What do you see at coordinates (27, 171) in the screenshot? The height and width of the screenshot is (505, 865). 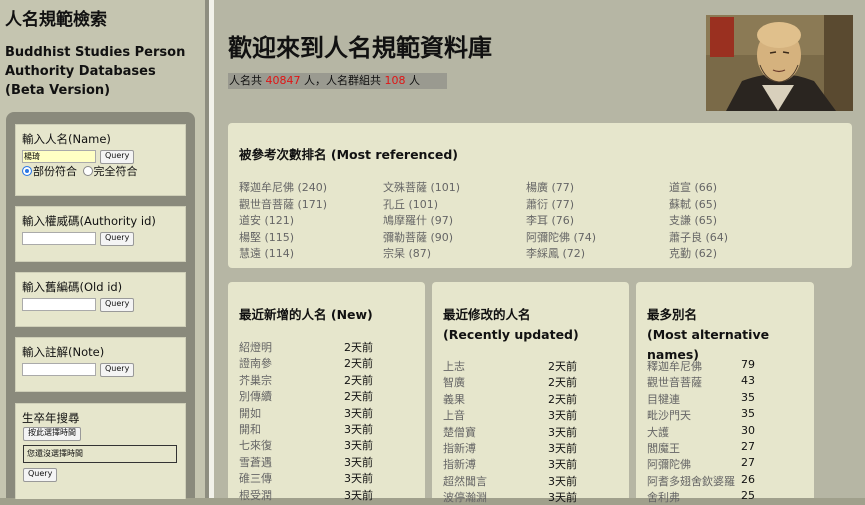 I see `partial-match-radio` at bounding box center [27, 171].